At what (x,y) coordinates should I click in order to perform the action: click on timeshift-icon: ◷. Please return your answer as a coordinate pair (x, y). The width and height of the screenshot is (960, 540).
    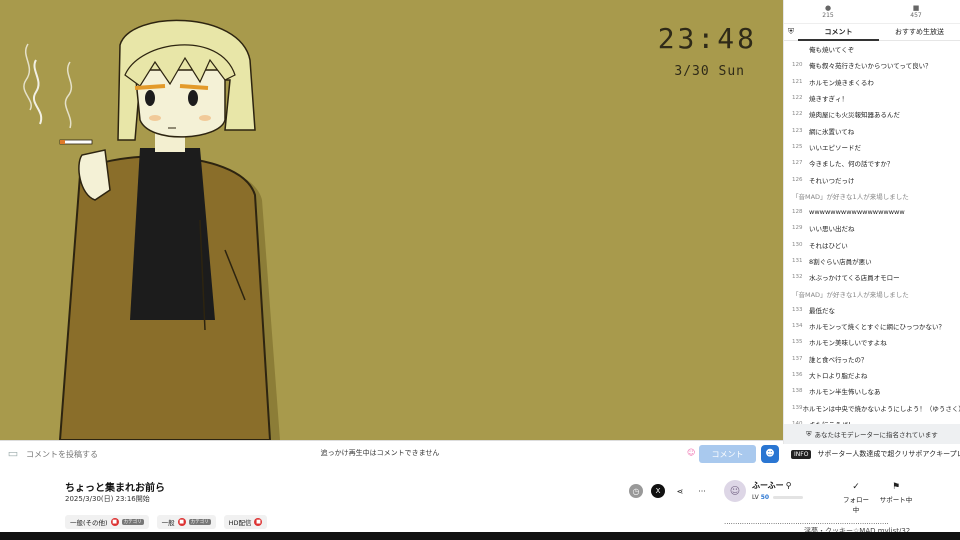
    Looking at the image, I should click on (636, 491).